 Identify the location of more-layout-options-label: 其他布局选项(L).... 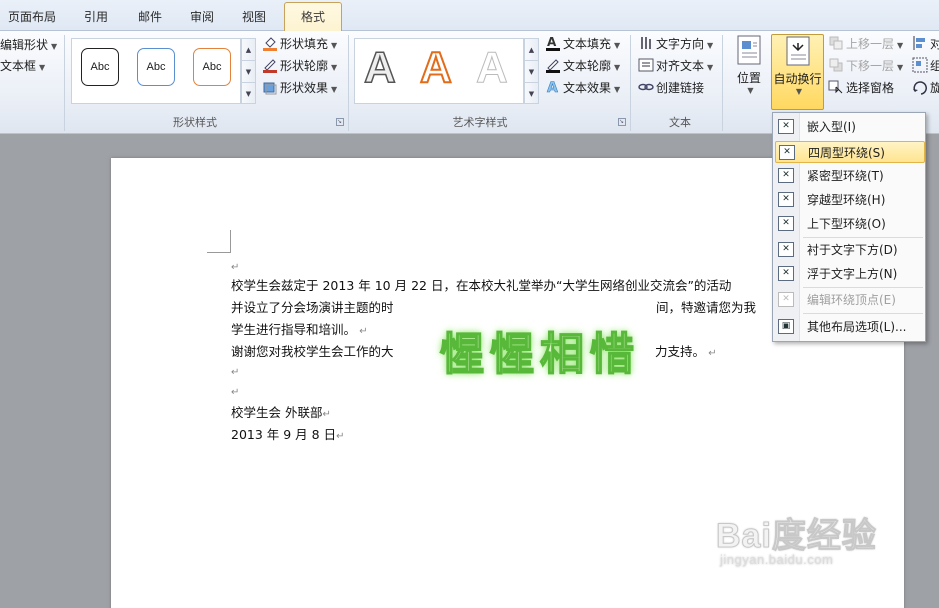
(857, 327).